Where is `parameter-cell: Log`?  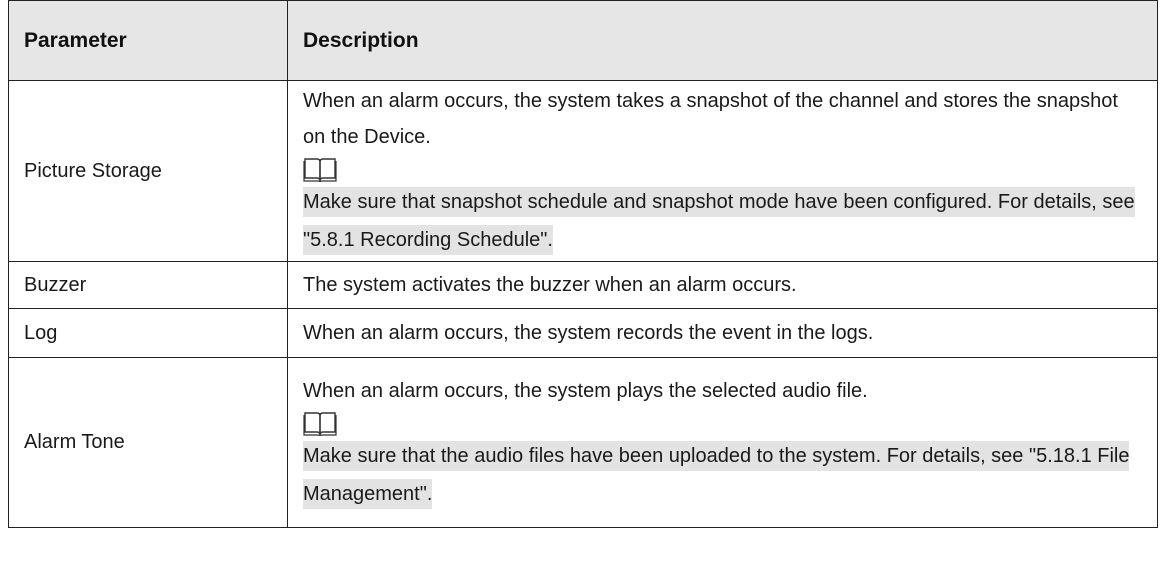
parameter-cell: Log is located at coordinates (148, 333).